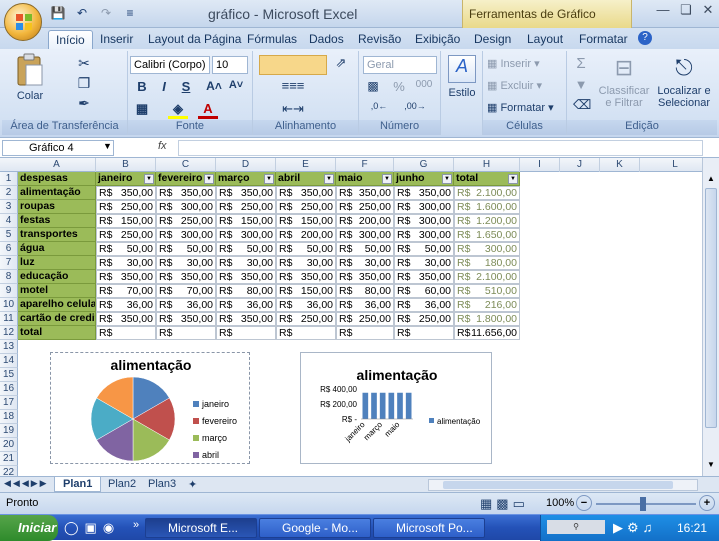 This screenshot has width=719, height=541. What do you see at coordinates (306, 165) in the screenshot?
I see `column-header-E: E` at bounding box center [306, 165].